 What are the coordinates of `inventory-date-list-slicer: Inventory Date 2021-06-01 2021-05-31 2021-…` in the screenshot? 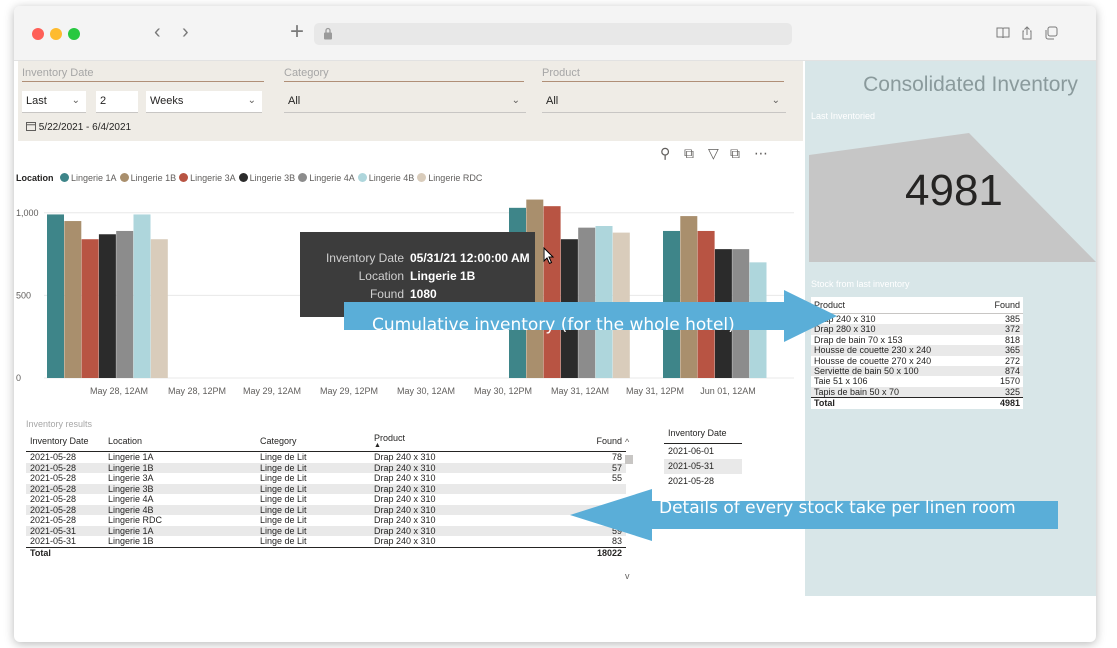 It's located at (703, 457).